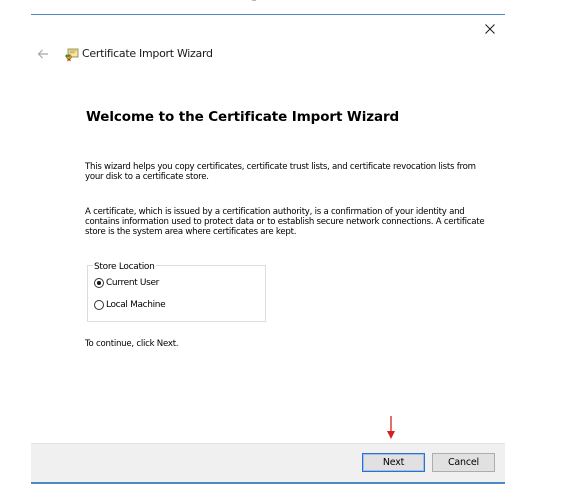 The height and width of the screenshot is (490, 573). I want to click on local-machine-radio, so click(99, 305).